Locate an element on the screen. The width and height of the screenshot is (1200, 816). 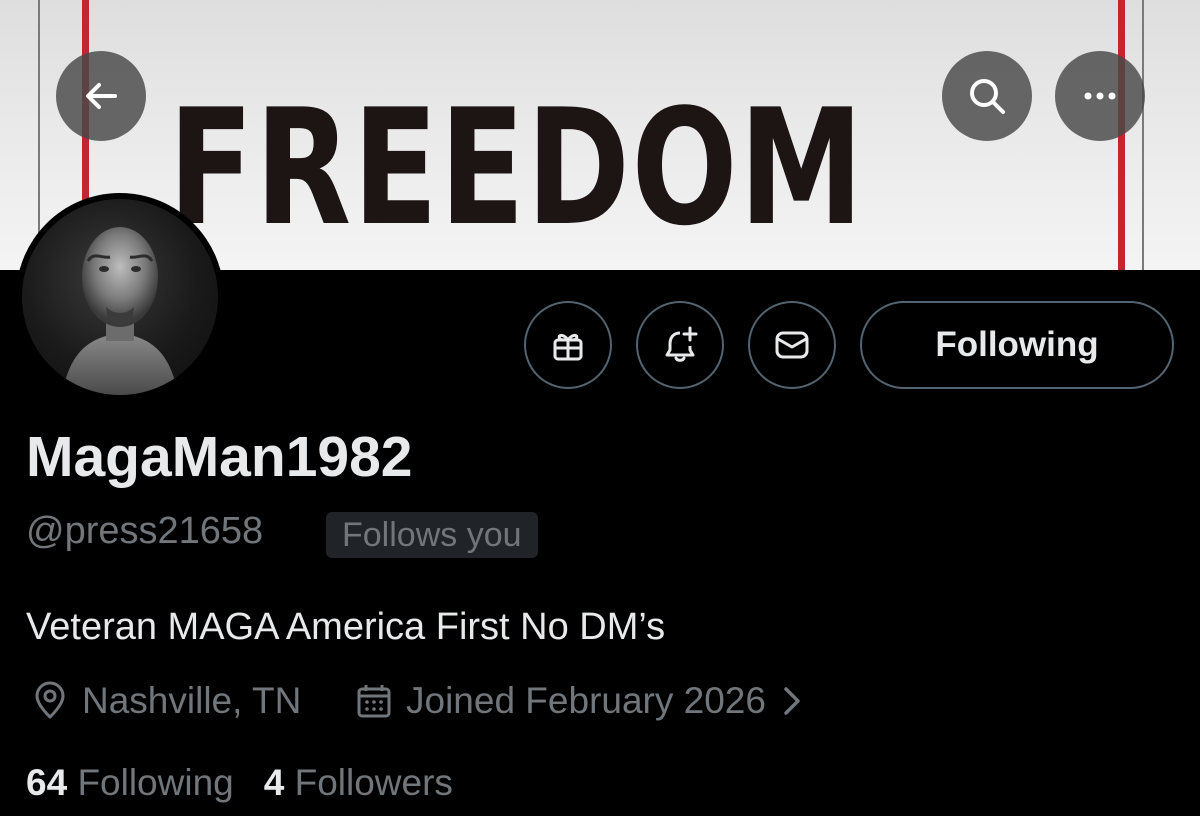
display-name: MagaMan1982 is located at coordinates (219, 457).